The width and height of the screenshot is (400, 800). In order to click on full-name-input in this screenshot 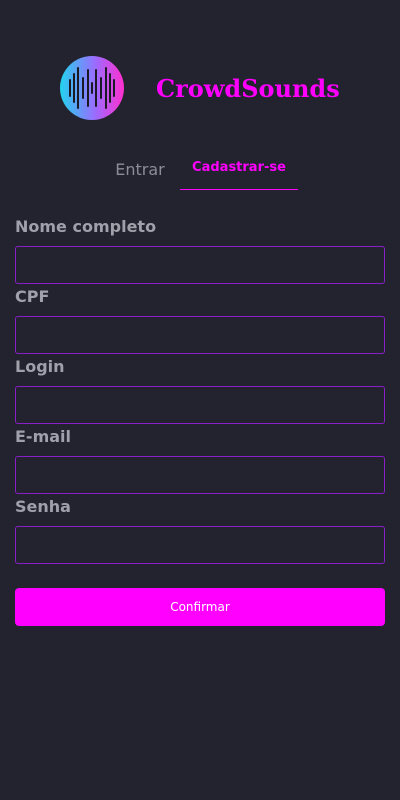, I will do `click(200, 265)`.